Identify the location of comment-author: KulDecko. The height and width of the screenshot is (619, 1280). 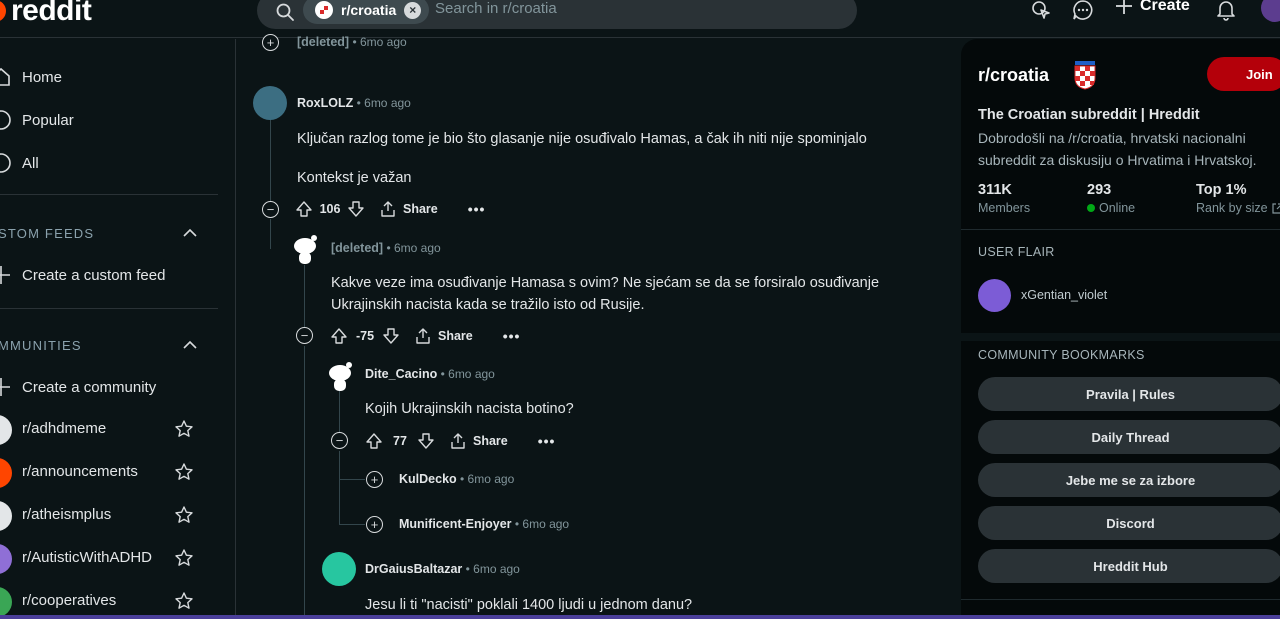
(428, 479).